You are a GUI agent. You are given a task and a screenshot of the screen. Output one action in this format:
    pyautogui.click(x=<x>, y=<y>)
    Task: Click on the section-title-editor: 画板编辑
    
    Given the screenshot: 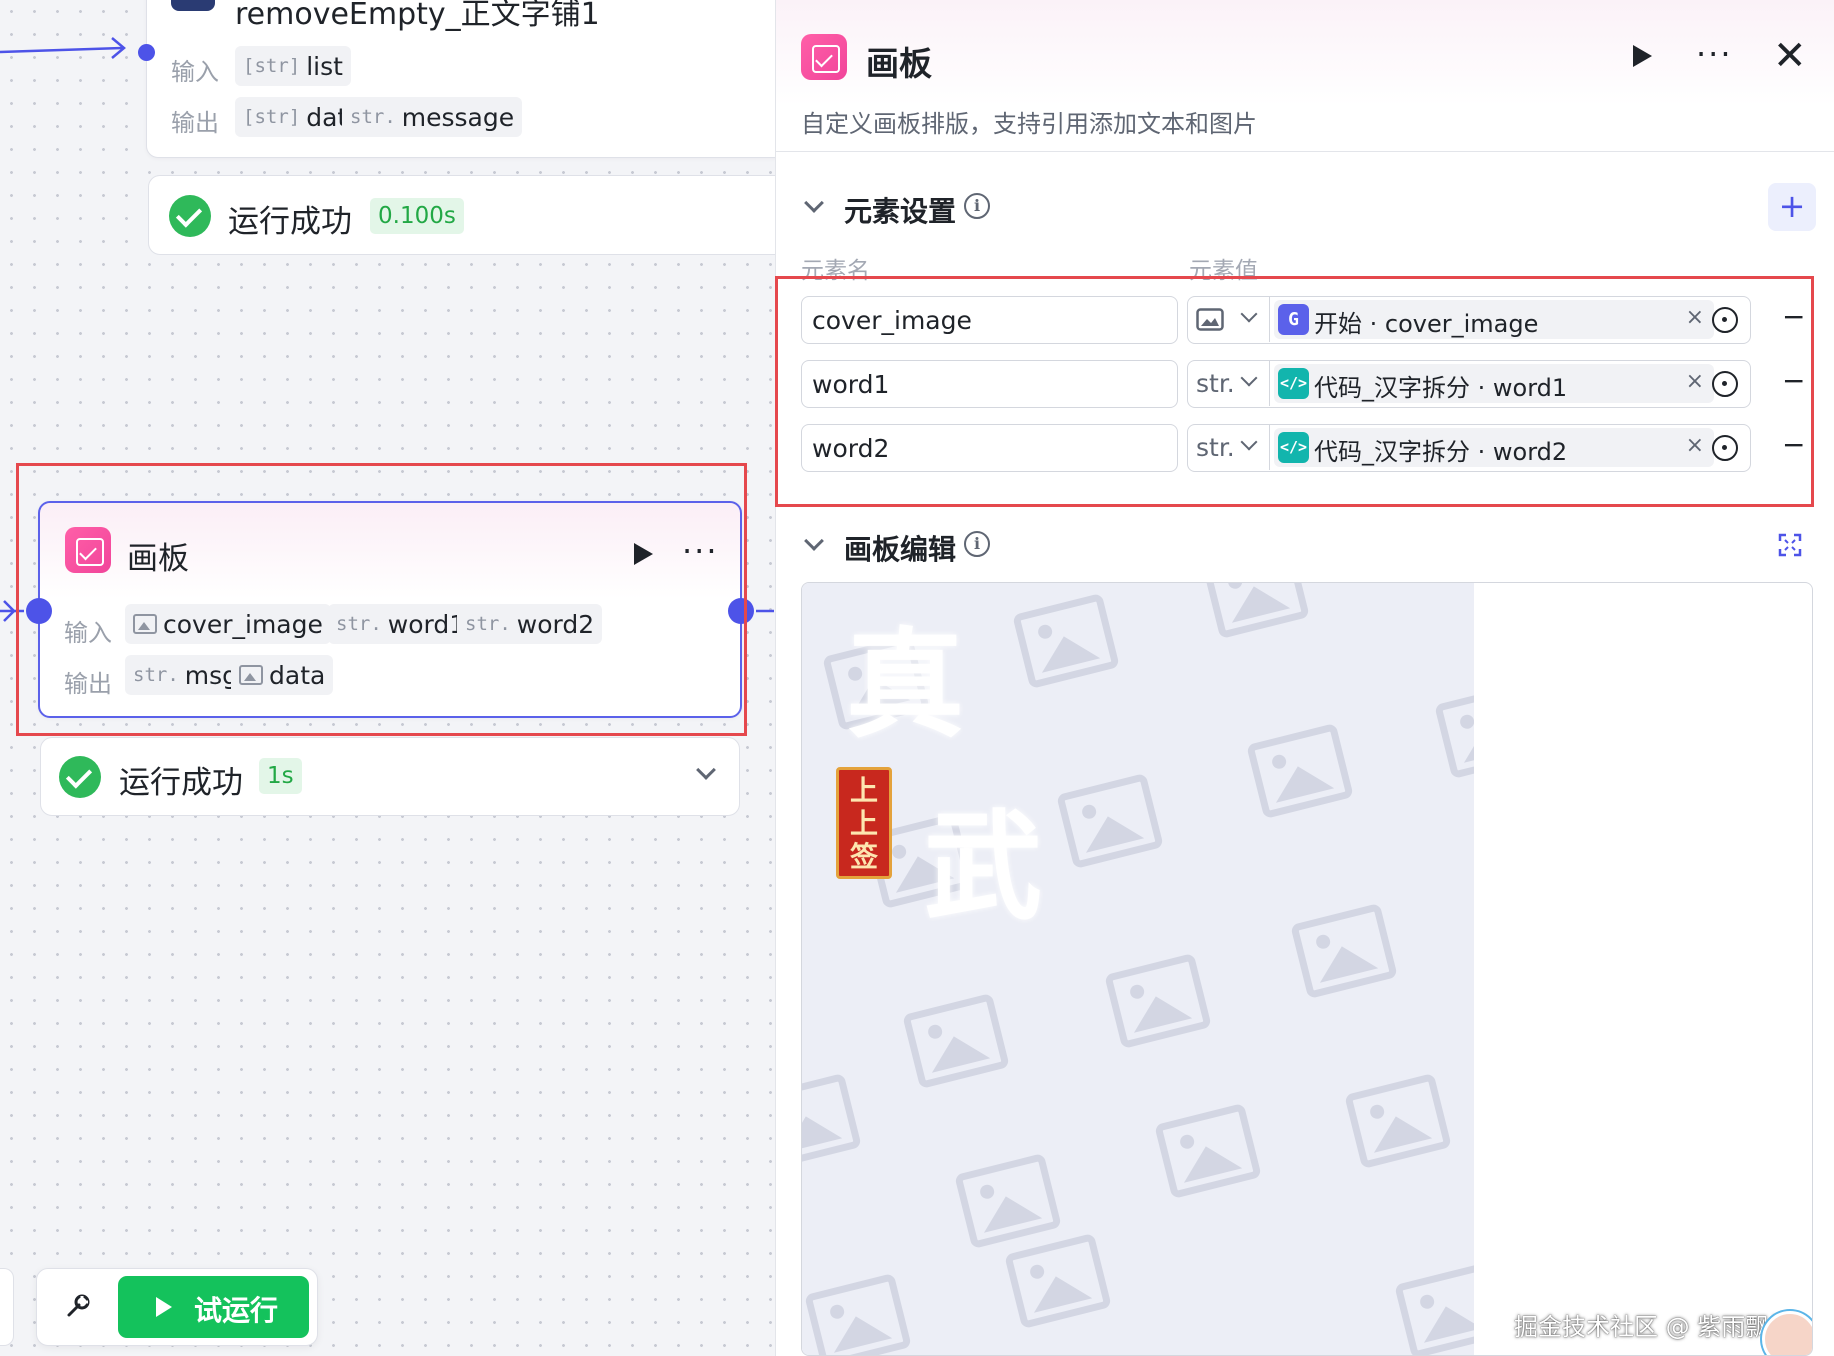 What is the action you would take?
    pyautogui.click(x=900, y=549)
    